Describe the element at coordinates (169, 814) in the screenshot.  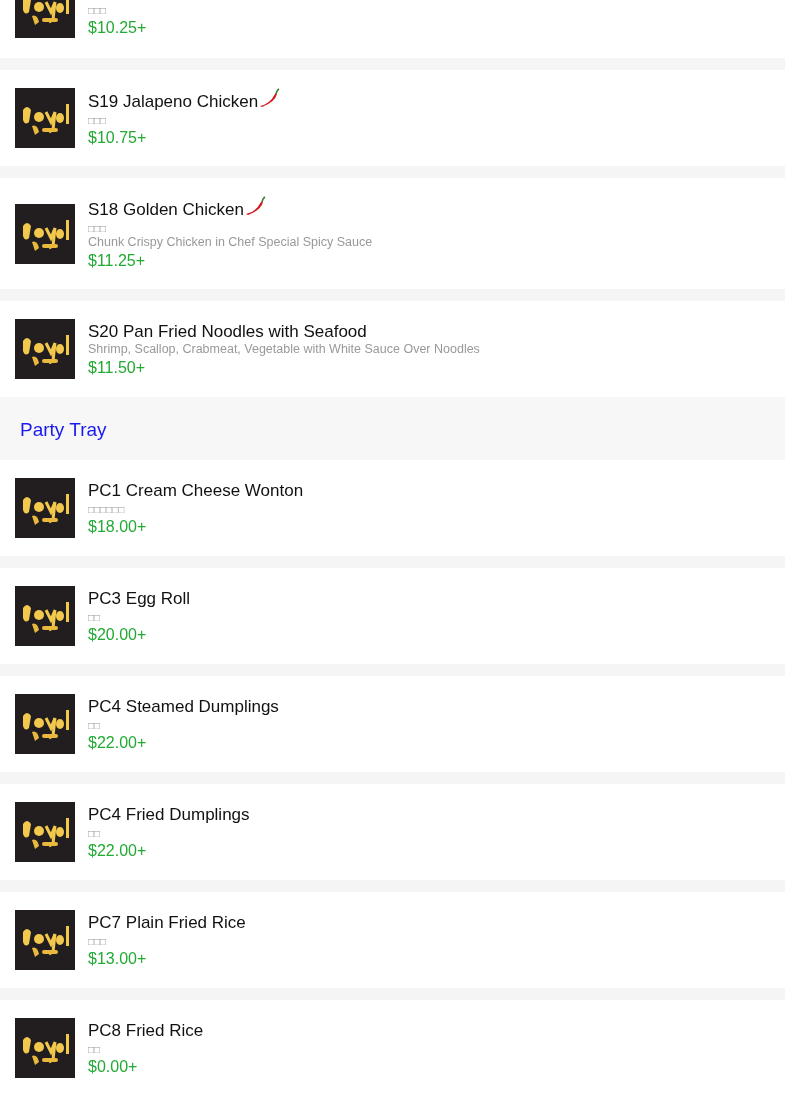
I see `item-name: PC4 Fried Dumplings` at that location.